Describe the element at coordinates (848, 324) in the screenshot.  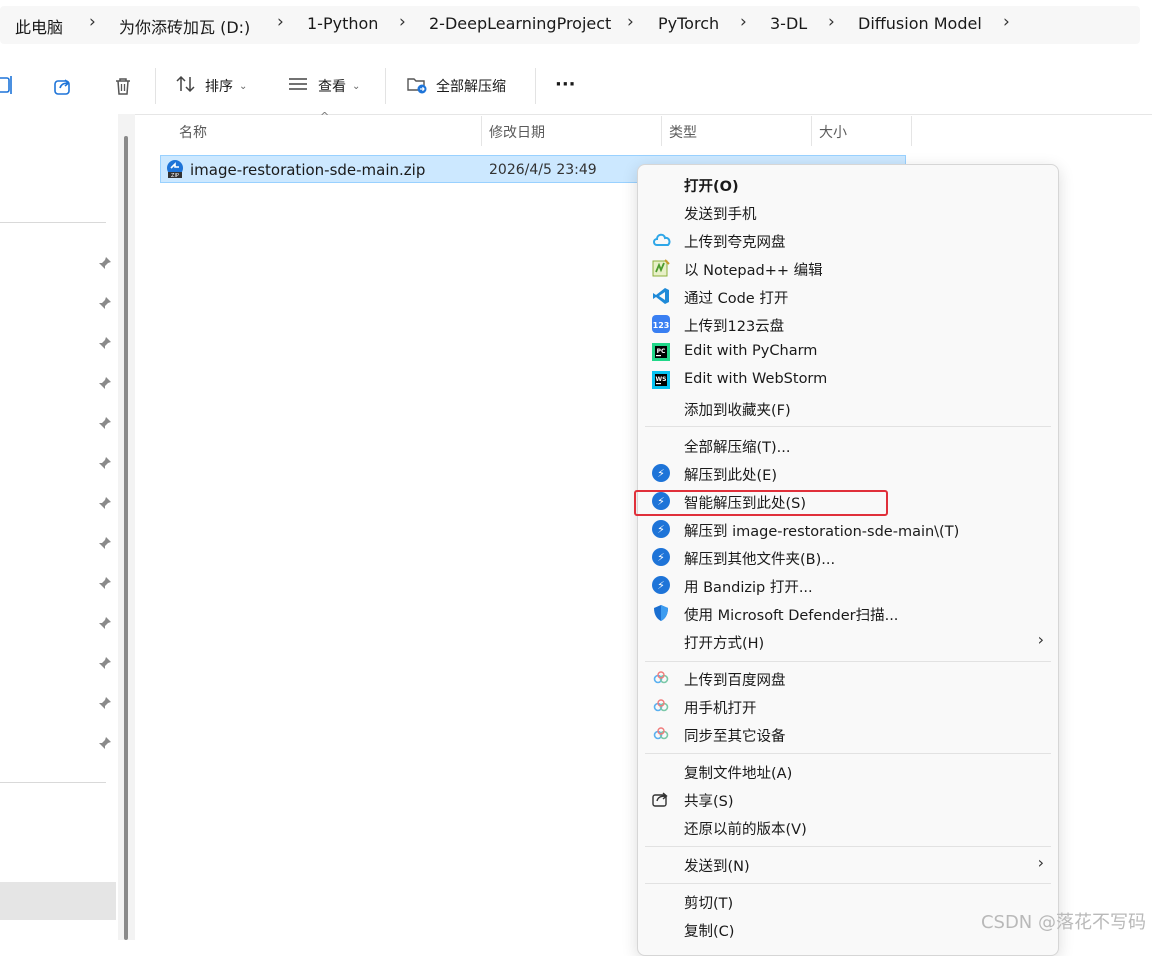
I see `menu-item-upload-123: 123 上传到123云盘` at that location.